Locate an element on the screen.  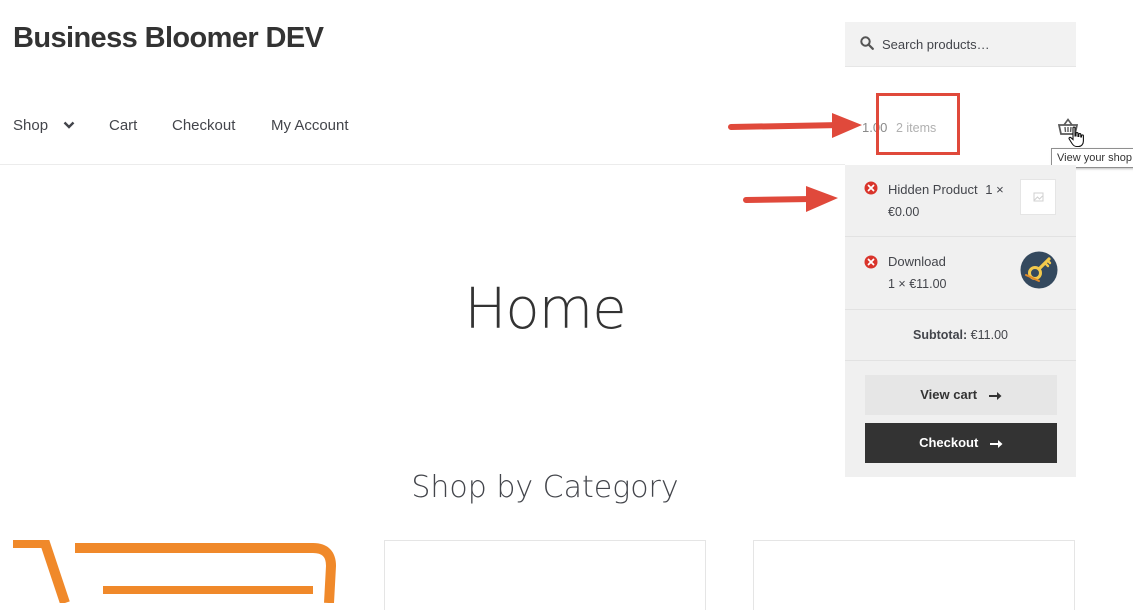
product-thumbnail is located at coordinates (1038, 197).